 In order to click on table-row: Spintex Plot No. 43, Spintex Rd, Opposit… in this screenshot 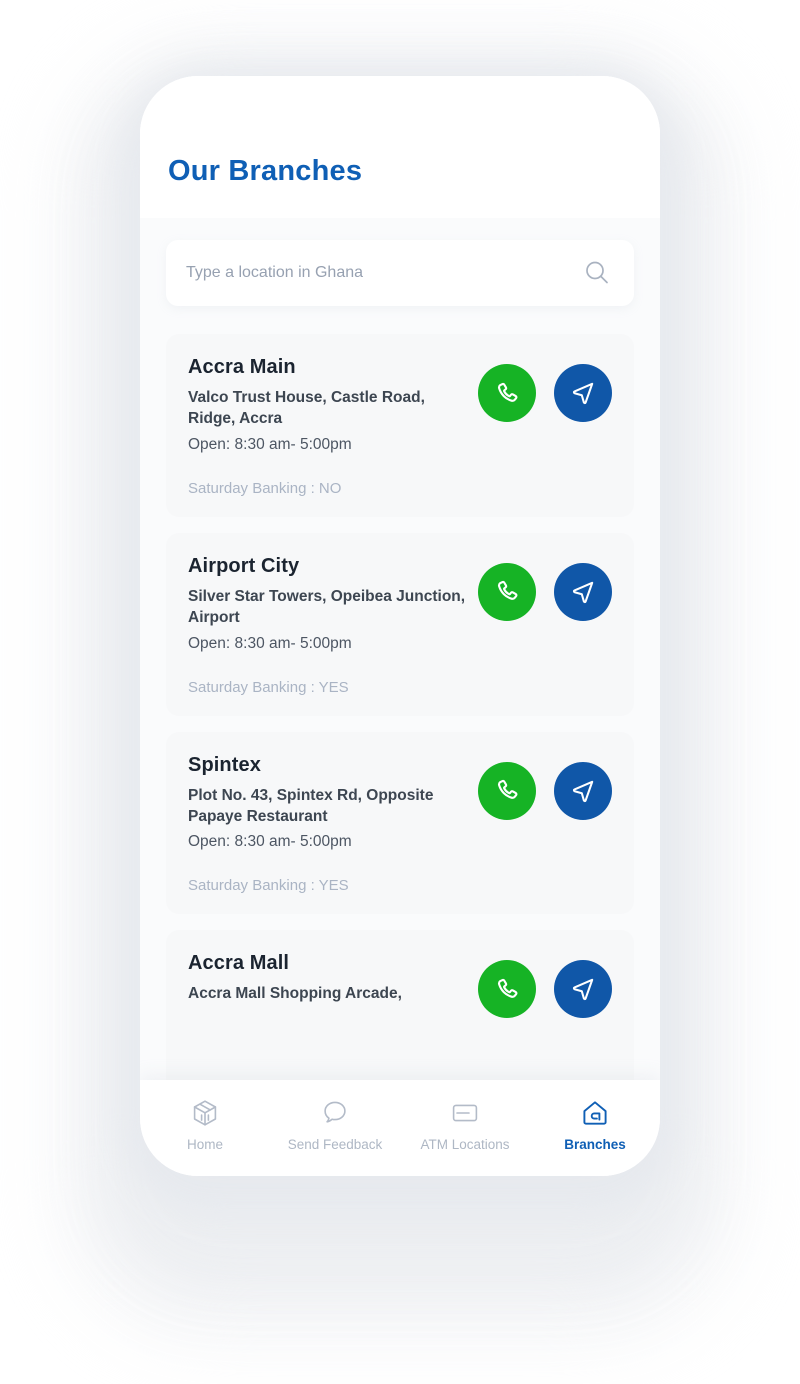, I will do `click(400, 823)`.